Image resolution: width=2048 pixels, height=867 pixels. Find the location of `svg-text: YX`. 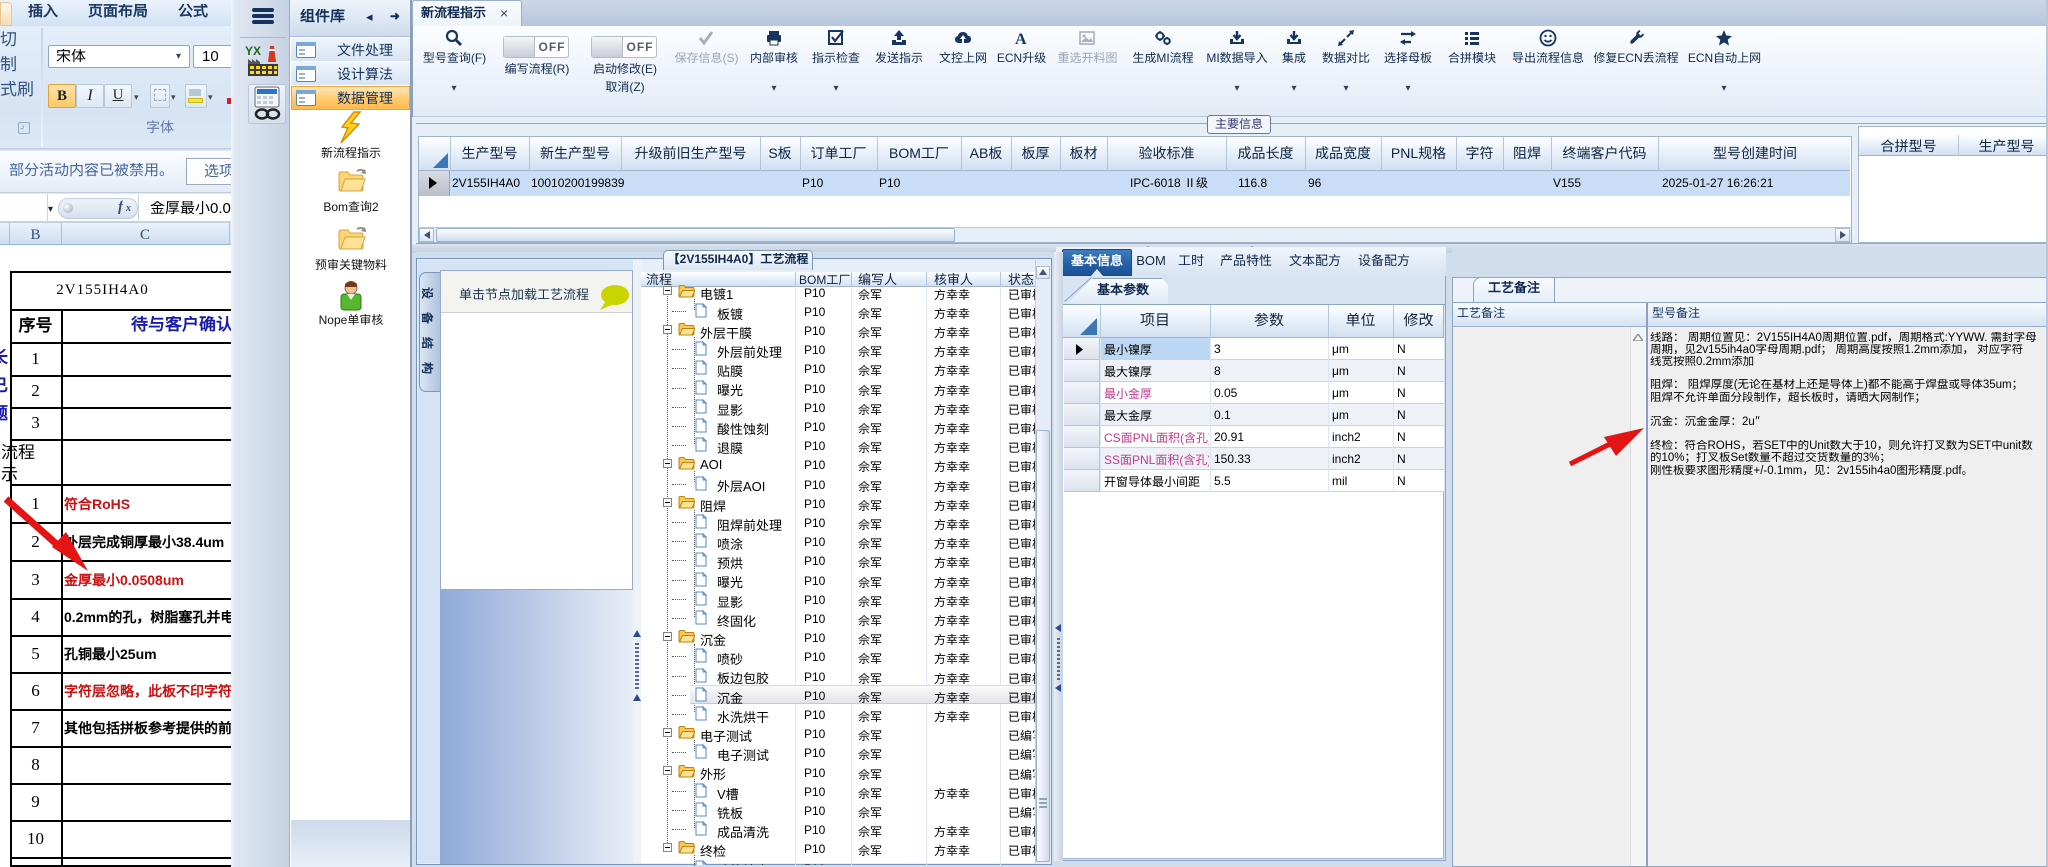

svg-text: YX is located at coordinates (253, 51).